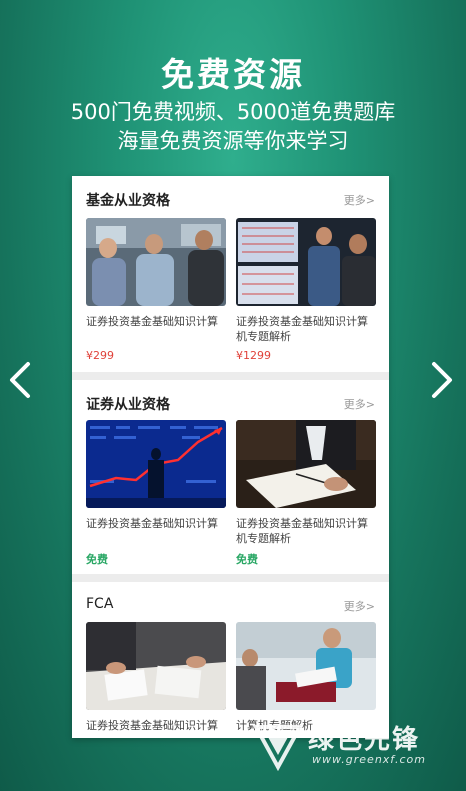 The height and width of the screenshot is (791, 466). I want to click on chevron-left-icon, so click(20, 380).